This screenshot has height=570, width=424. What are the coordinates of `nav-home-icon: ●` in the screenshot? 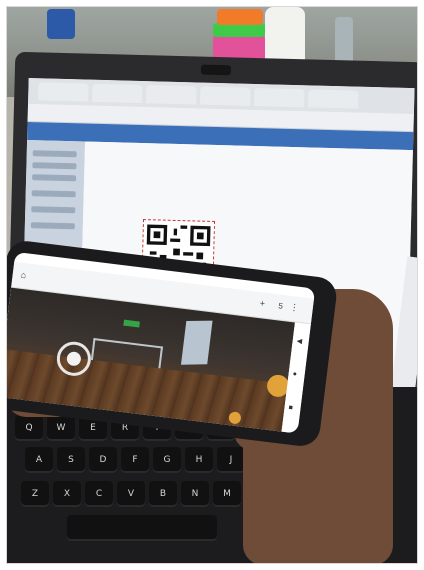 It's located at (296, 375).